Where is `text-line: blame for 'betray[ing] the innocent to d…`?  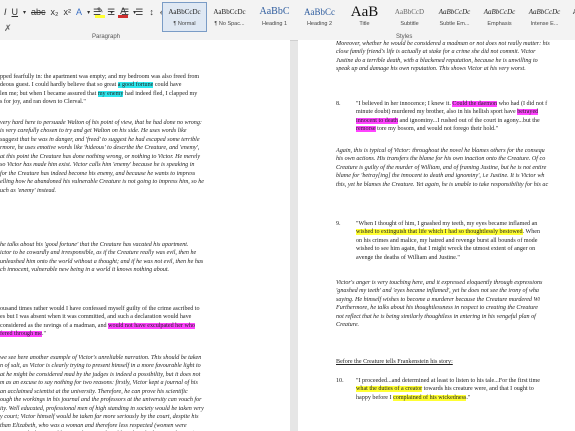 text-line: blame for 'betray[ing] the innocent to d… is located at coordinates (440, 176).